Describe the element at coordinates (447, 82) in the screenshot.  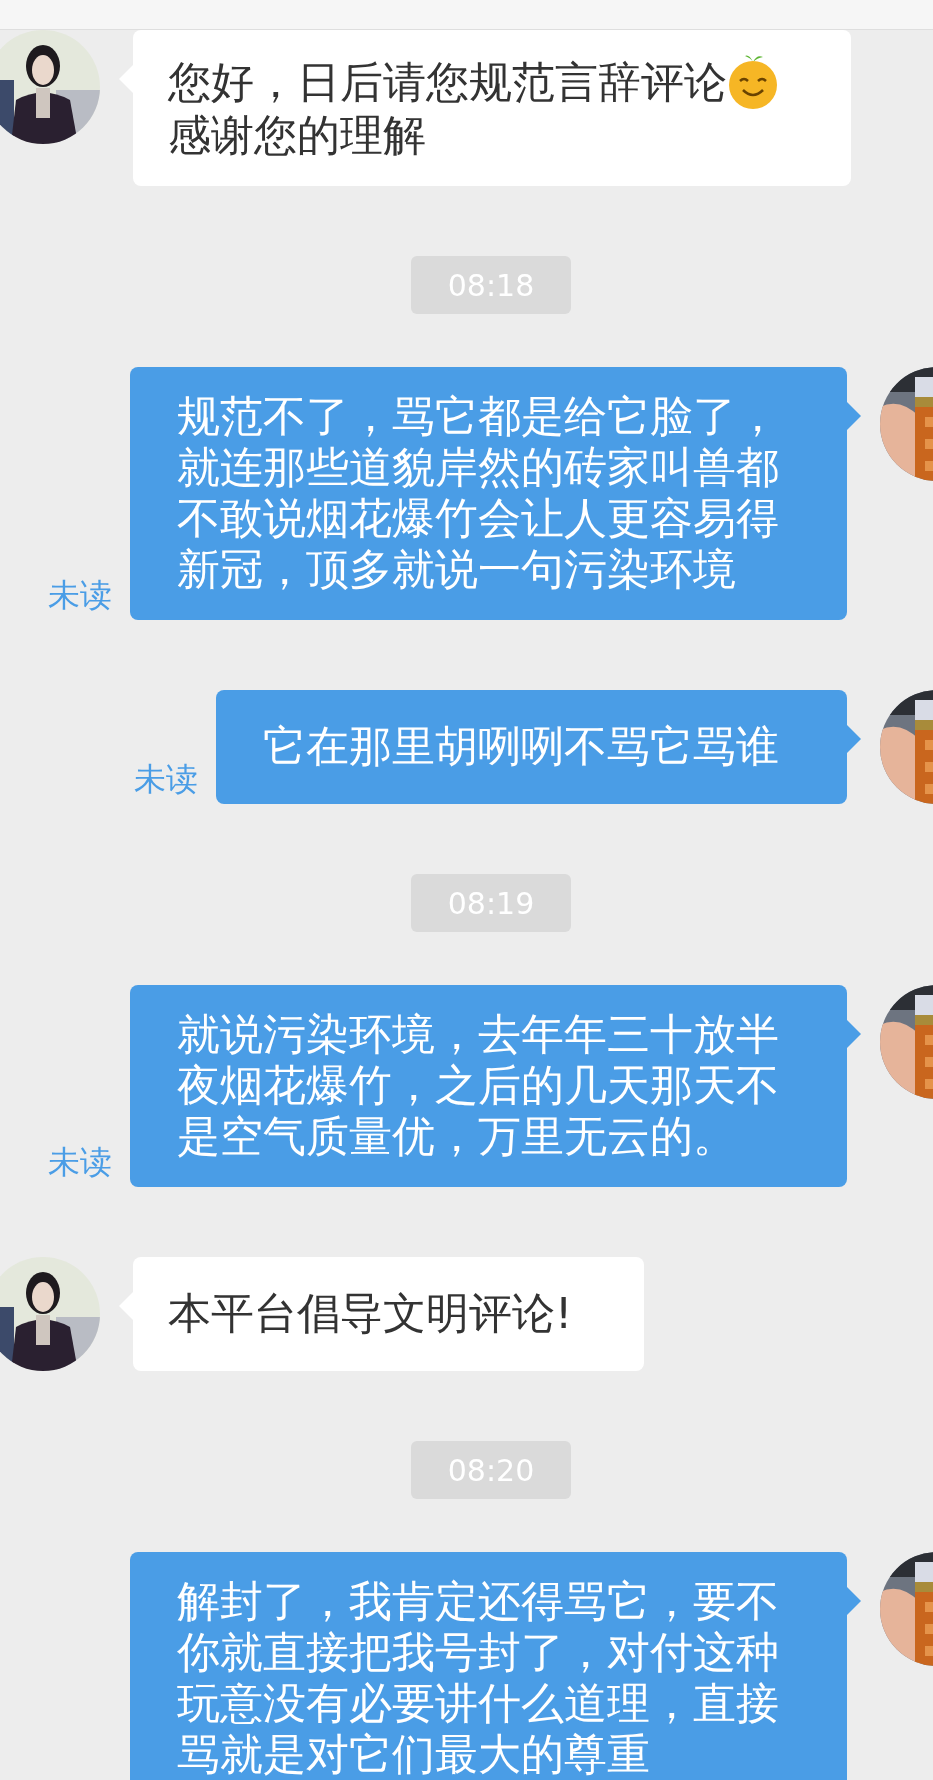
I see `message-text: 您好，日后请您规范言辞评论` at that location.